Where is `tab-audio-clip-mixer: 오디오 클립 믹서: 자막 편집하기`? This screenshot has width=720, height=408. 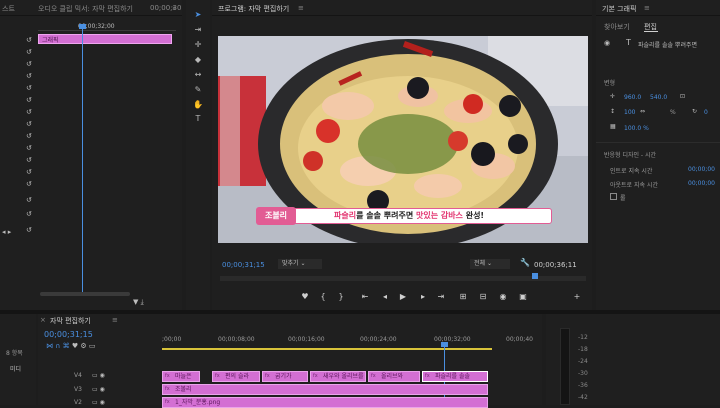 tab-audio-clip-mixer: 오디오 클립 믹서: 자막 편집하기 is located at coordinates (85, 9).